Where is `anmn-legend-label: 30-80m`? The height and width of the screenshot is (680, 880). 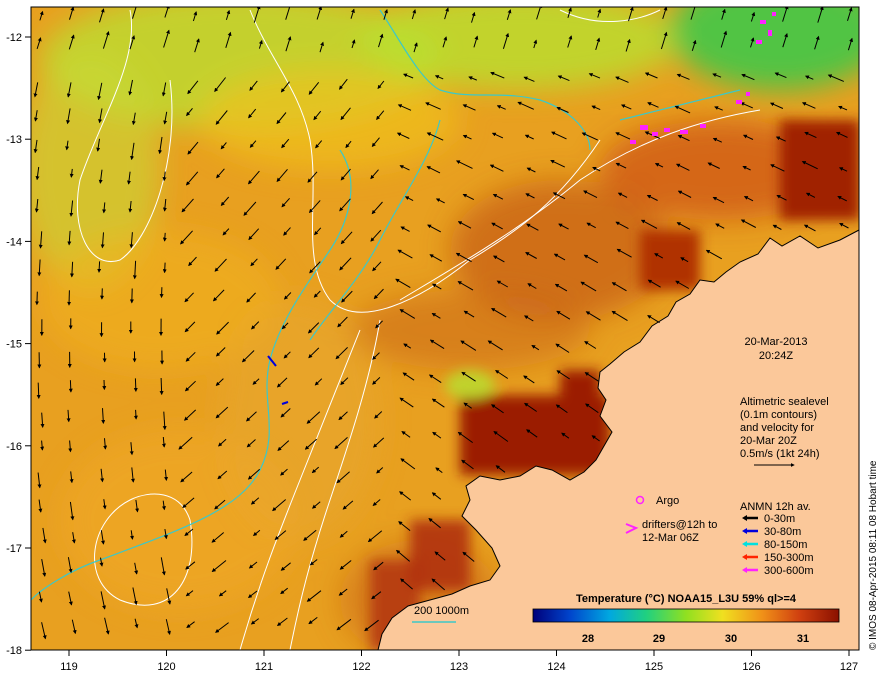
anmn-legend-label: 30-80m is located at coordinates (782, 532).